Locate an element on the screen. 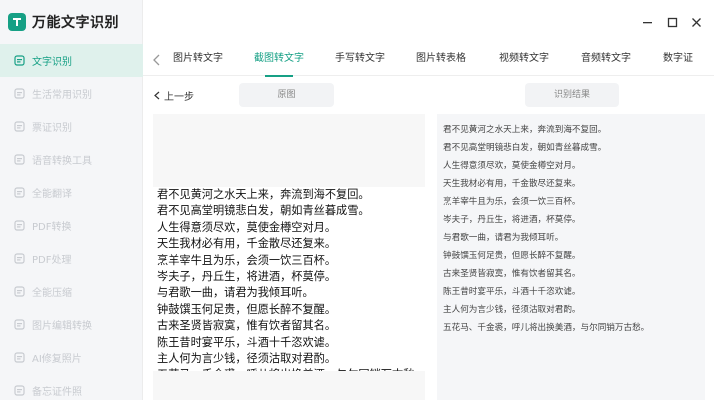 This screenshot has height=400, width=714. result-text-line: 古来圣贤皆寂寞，惟有饮者留其名。 is located at coordinates (571, 274).